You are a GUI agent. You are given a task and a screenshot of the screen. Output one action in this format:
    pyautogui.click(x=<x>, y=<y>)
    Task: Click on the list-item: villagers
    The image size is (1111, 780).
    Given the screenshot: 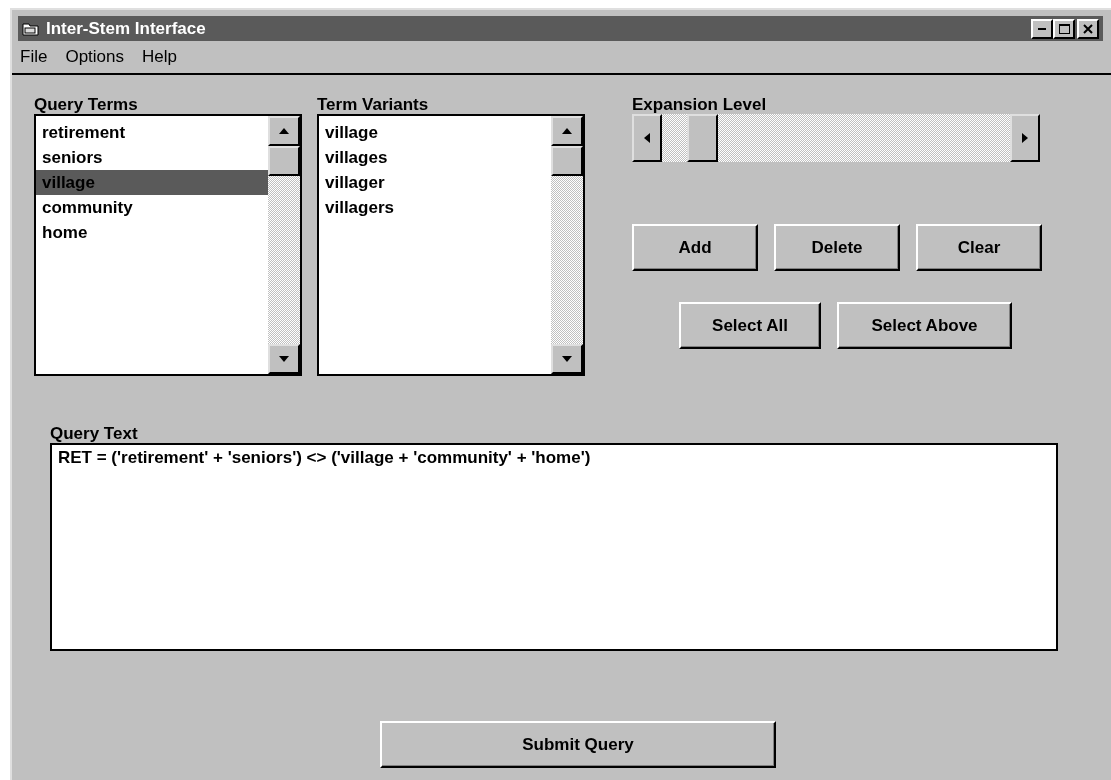 What is the action you would take?
    pyautogui.click(x=435, y=207)
    